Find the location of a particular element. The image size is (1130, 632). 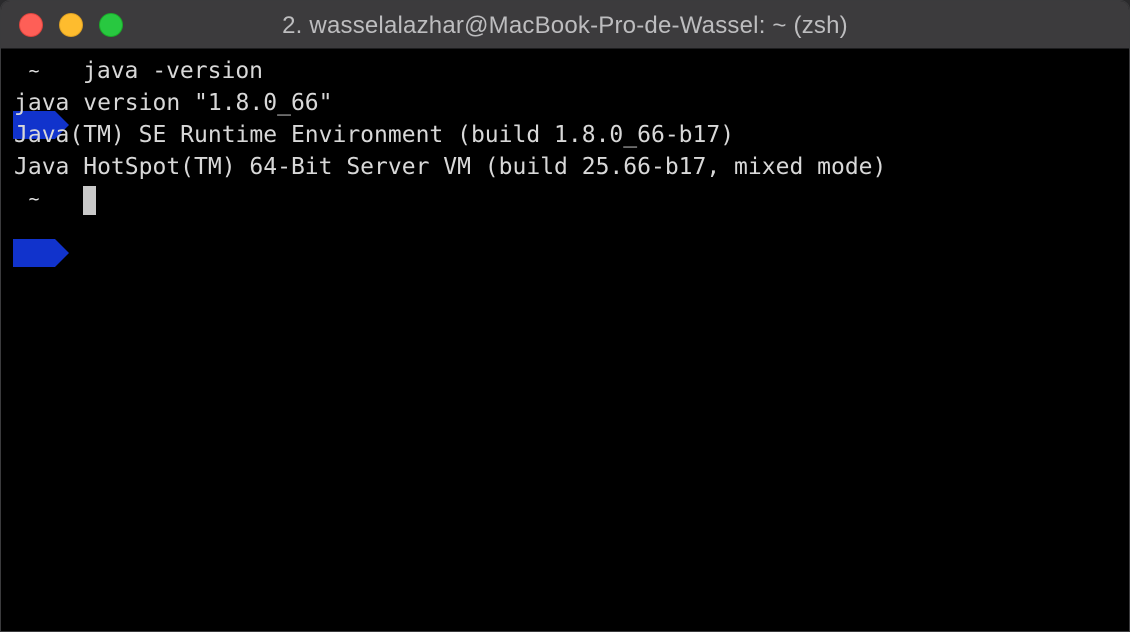

prompt-line: ~ is located at coordinates (54, 225).